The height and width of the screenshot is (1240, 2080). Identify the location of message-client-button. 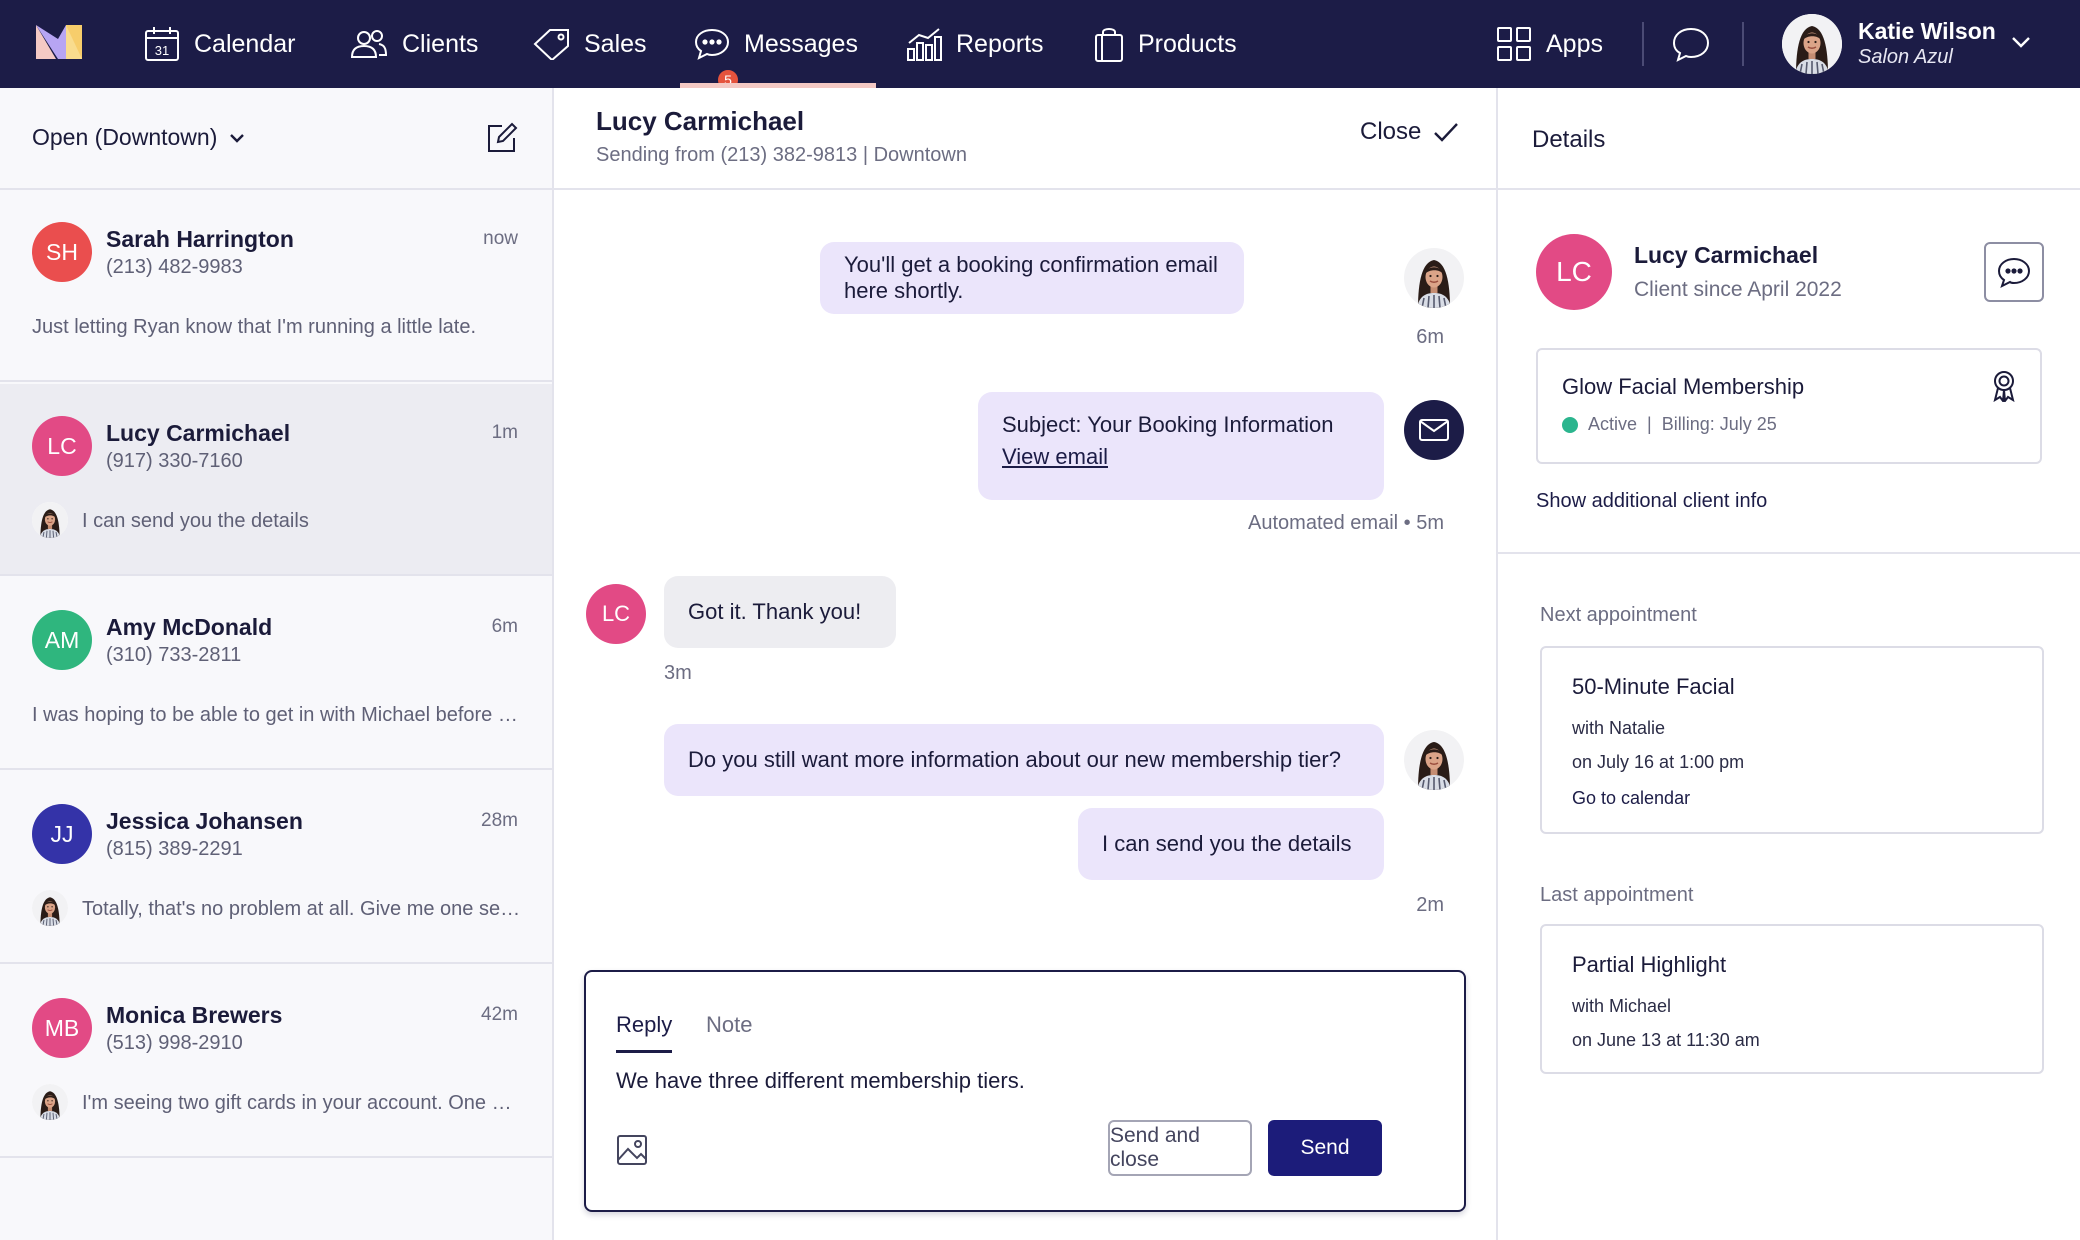
(2014, 272).